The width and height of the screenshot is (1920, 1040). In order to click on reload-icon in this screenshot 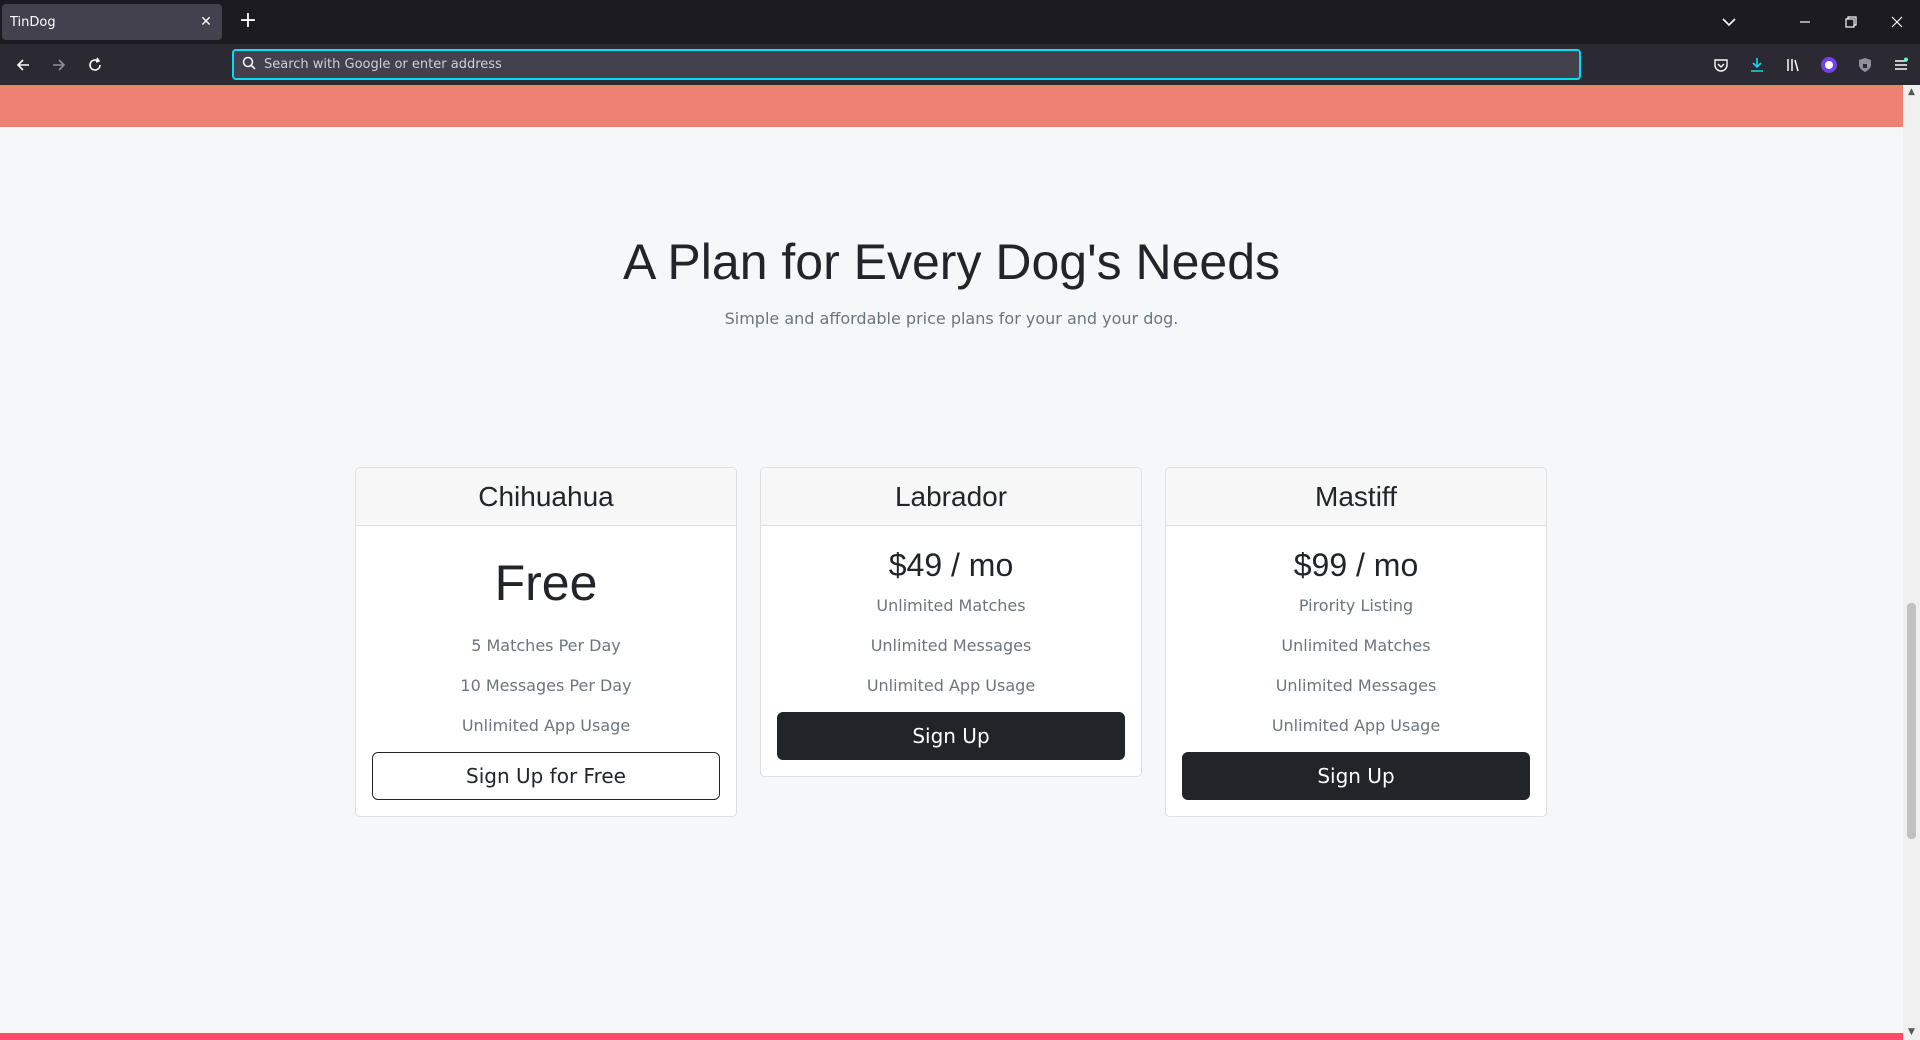, I will do `click(95, 65)`.